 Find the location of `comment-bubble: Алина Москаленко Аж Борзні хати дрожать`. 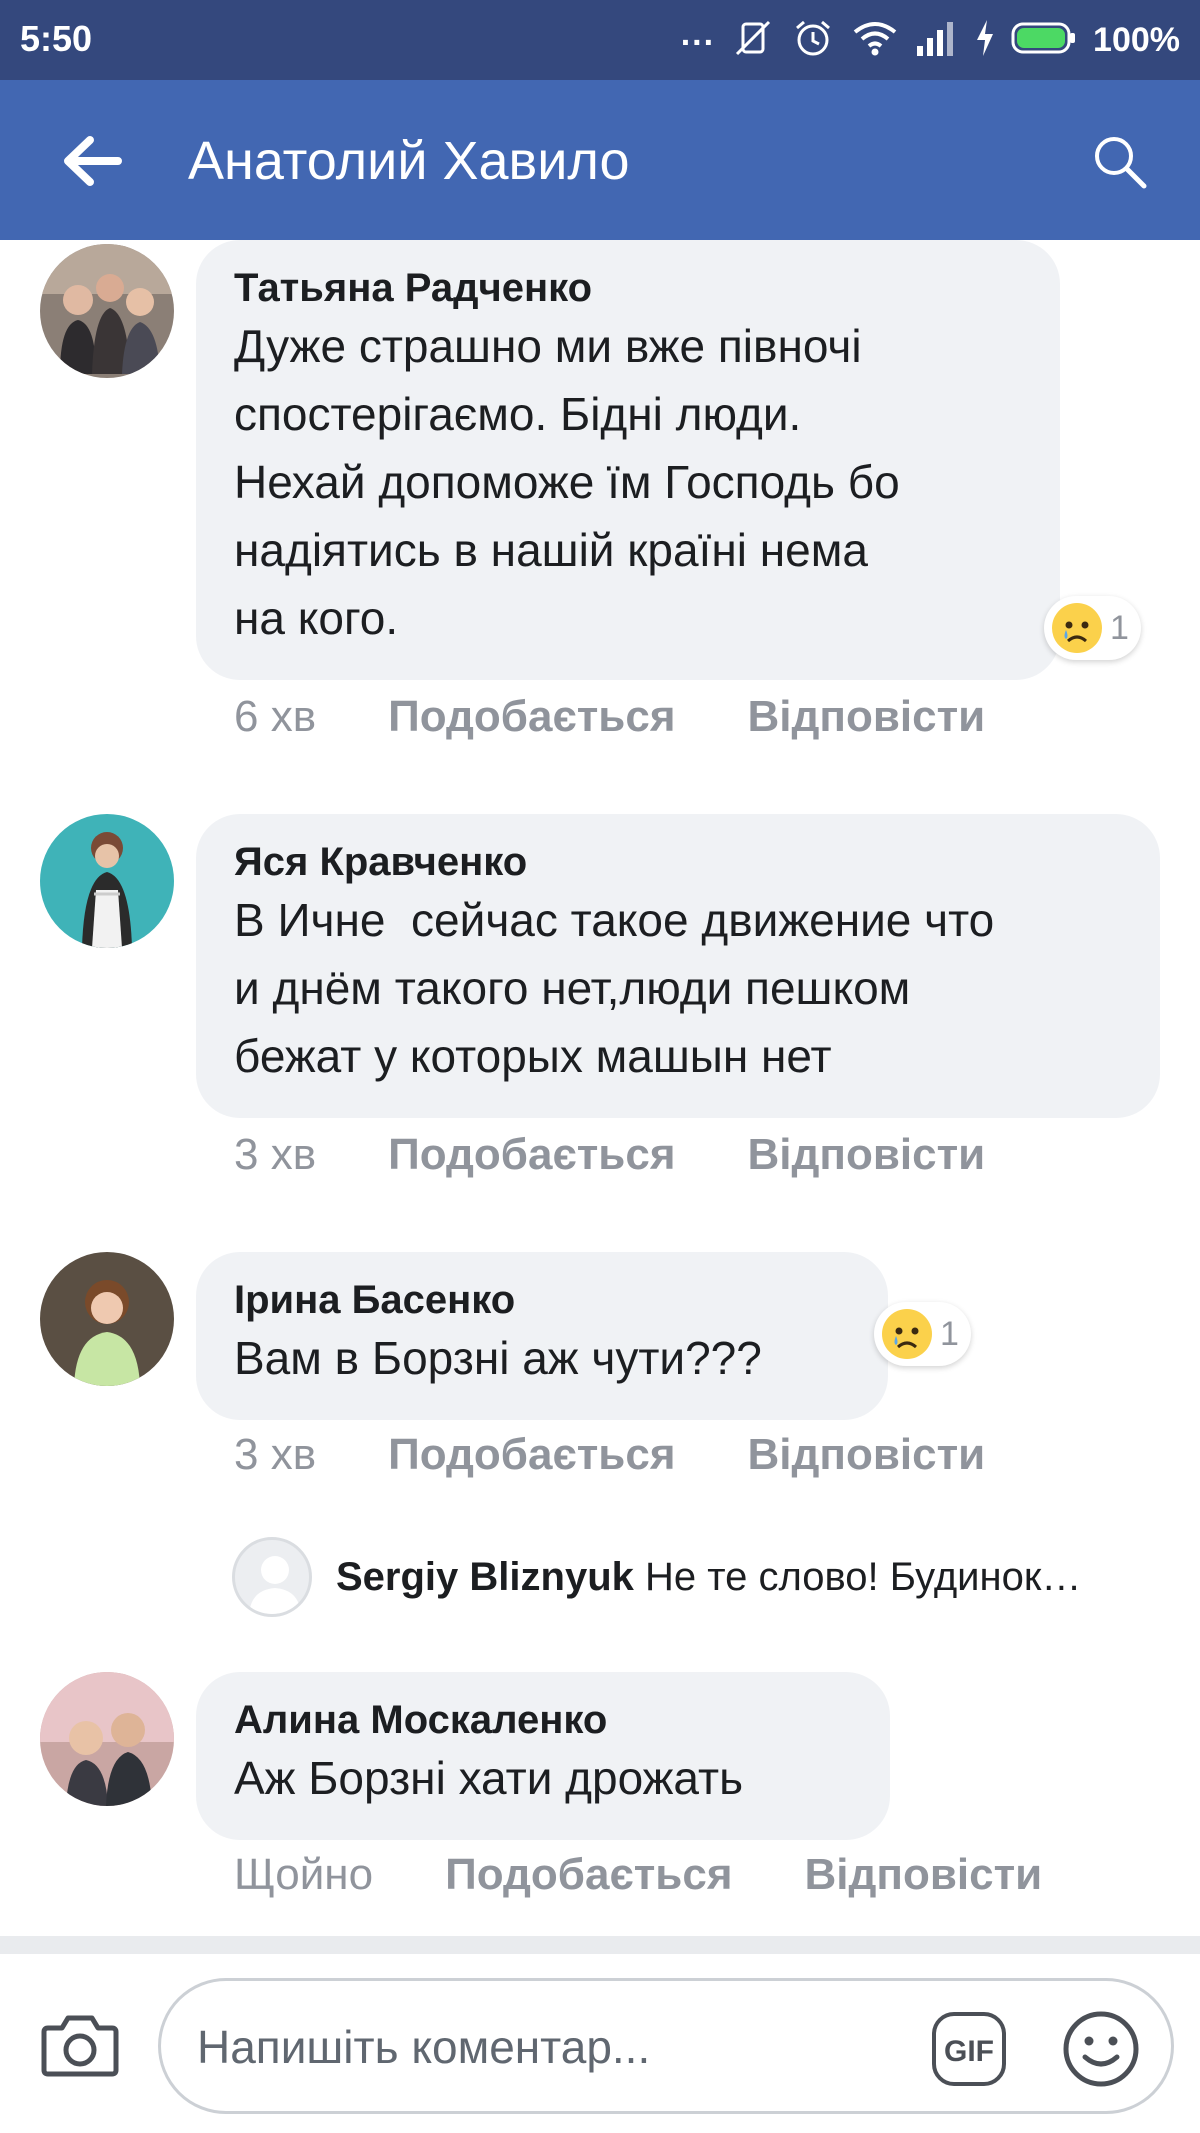

comment-bubble: Алина Москаленко Аж Борзні хати дрожать is located at coordinates (543, 1756).